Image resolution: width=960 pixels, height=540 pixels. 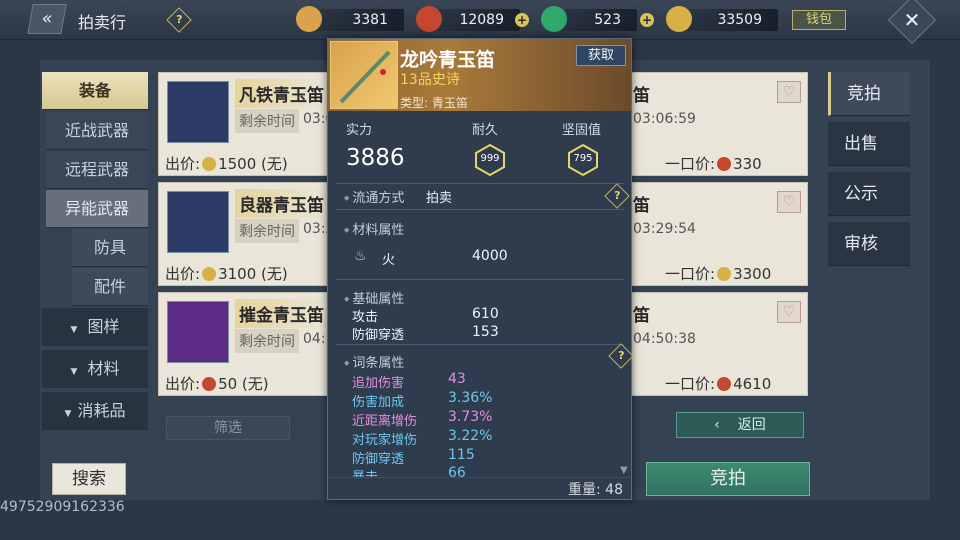 I want to click on affix-name: 追加伤害, so click(x=378, y=383).